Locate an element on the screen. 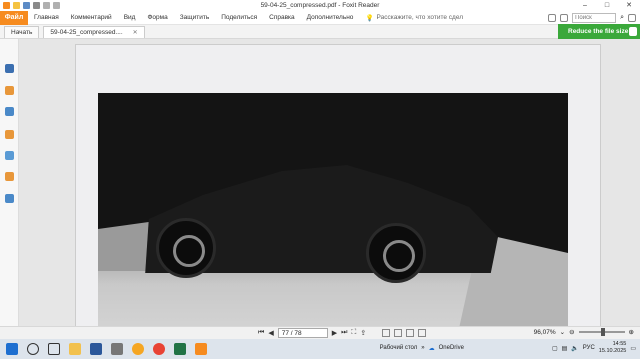  bookmark-icon is located at coordinates (9, 90).